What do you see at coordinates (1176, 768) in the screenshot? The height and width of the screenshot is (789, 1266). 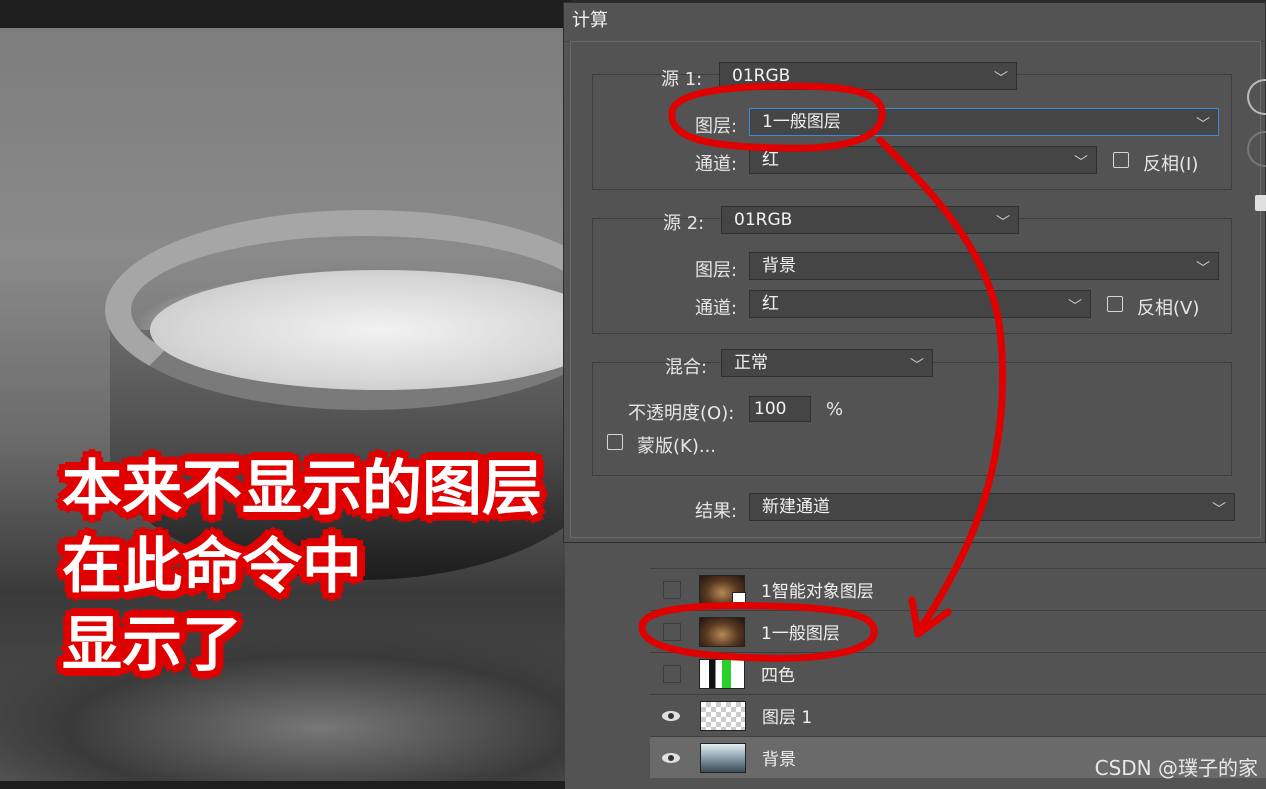 I see `watermark: CSDN @璞子的家` at bounding box center [1176, 768].